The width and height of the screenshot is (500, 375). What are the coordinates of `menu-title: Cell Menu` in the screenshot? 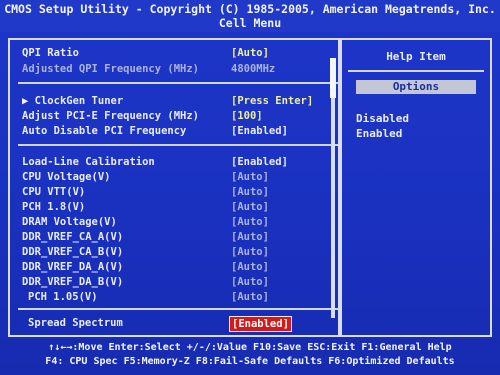 It's located at (250, 23).